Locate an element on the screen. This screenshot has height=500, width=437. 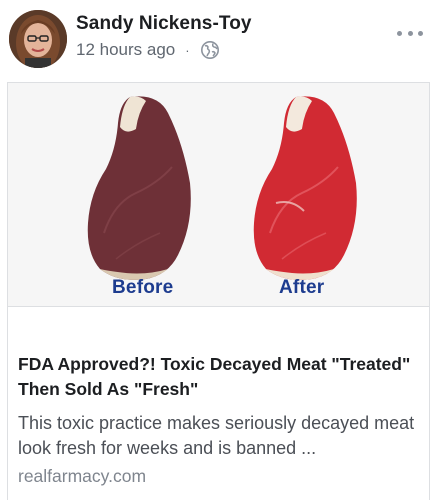
before-label: Before is located at coordinates (143, 287).